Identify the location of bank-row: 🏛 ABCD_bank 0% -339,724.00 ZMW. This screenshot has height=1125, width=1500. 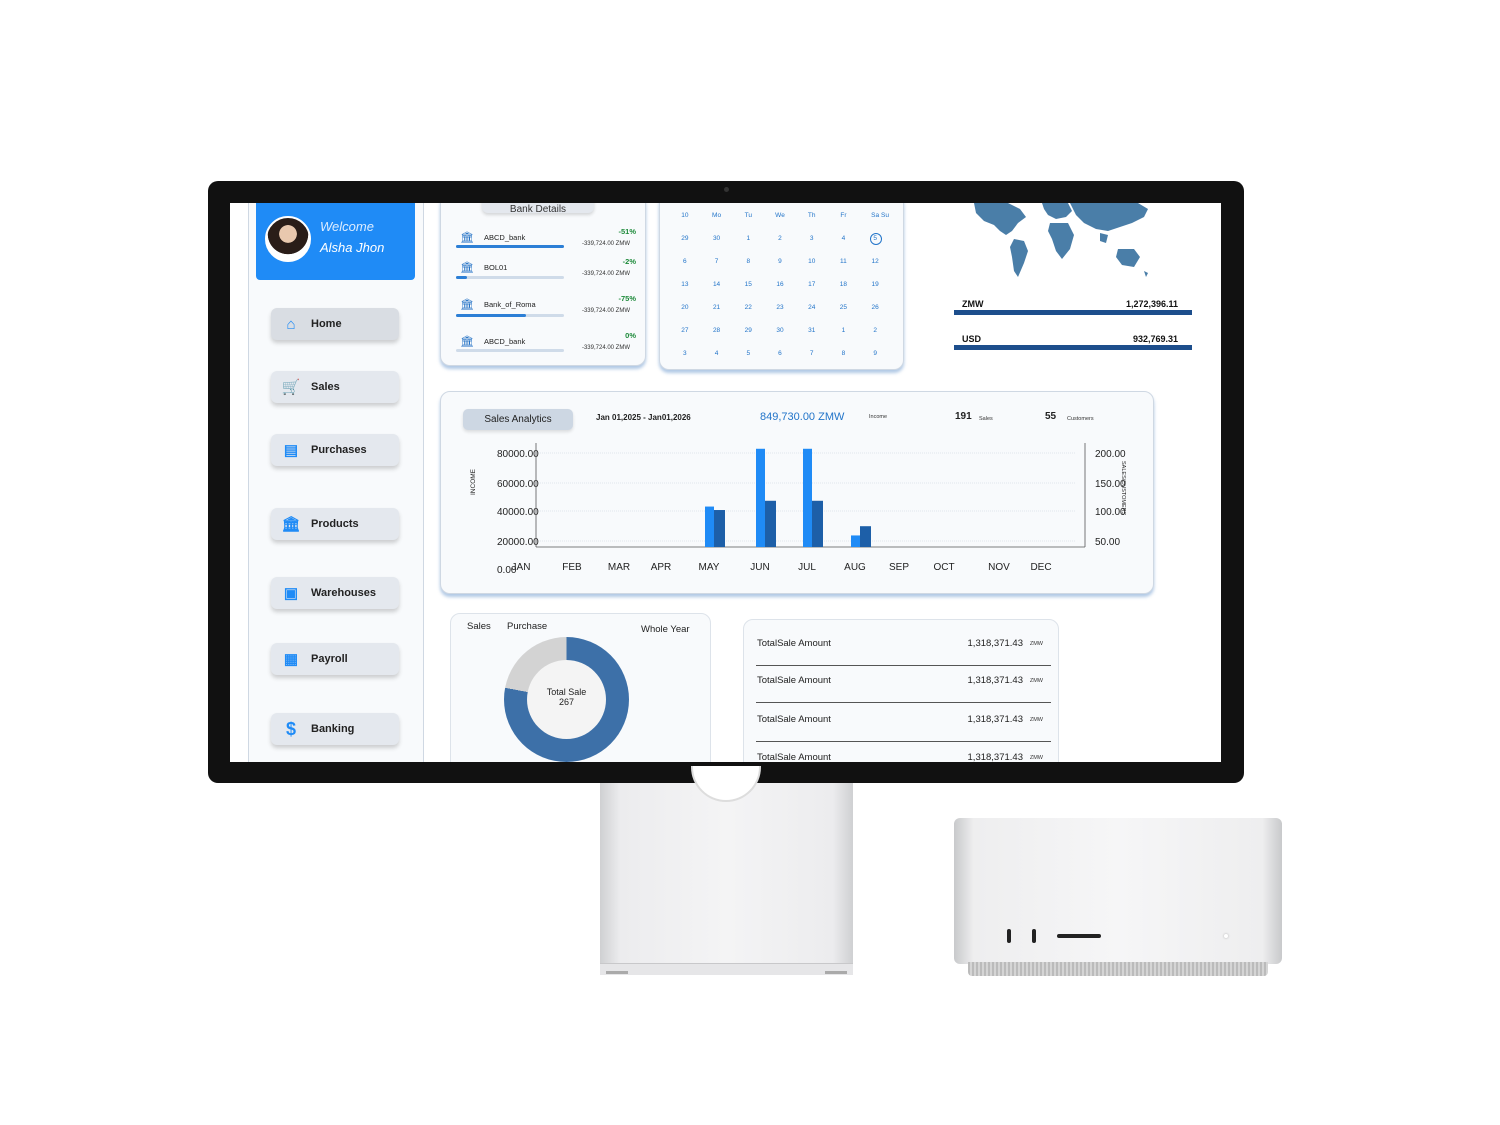
(546, 349).